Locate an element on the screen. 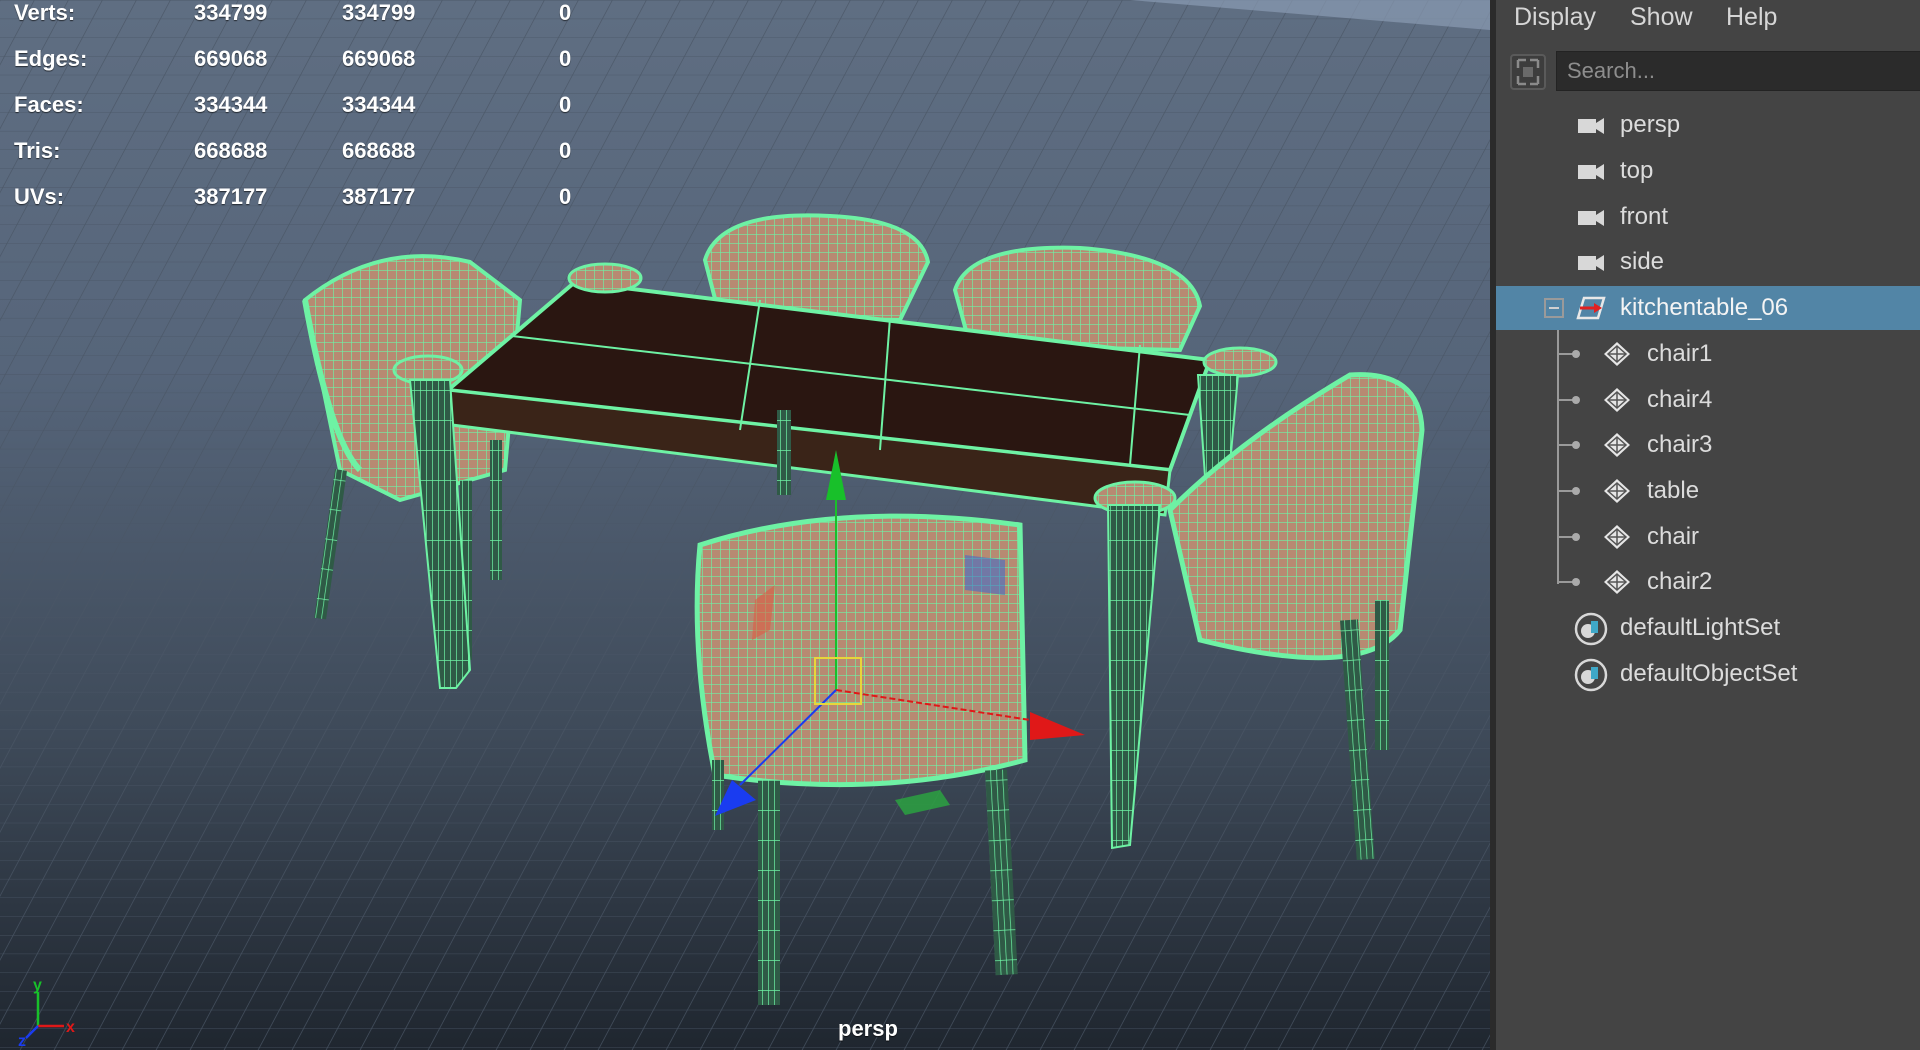 Image resolution: width=1920 pixels, height=1050 pixels. outliner-item-label: kitchentable_06 is located at coordinates (1704, 307).